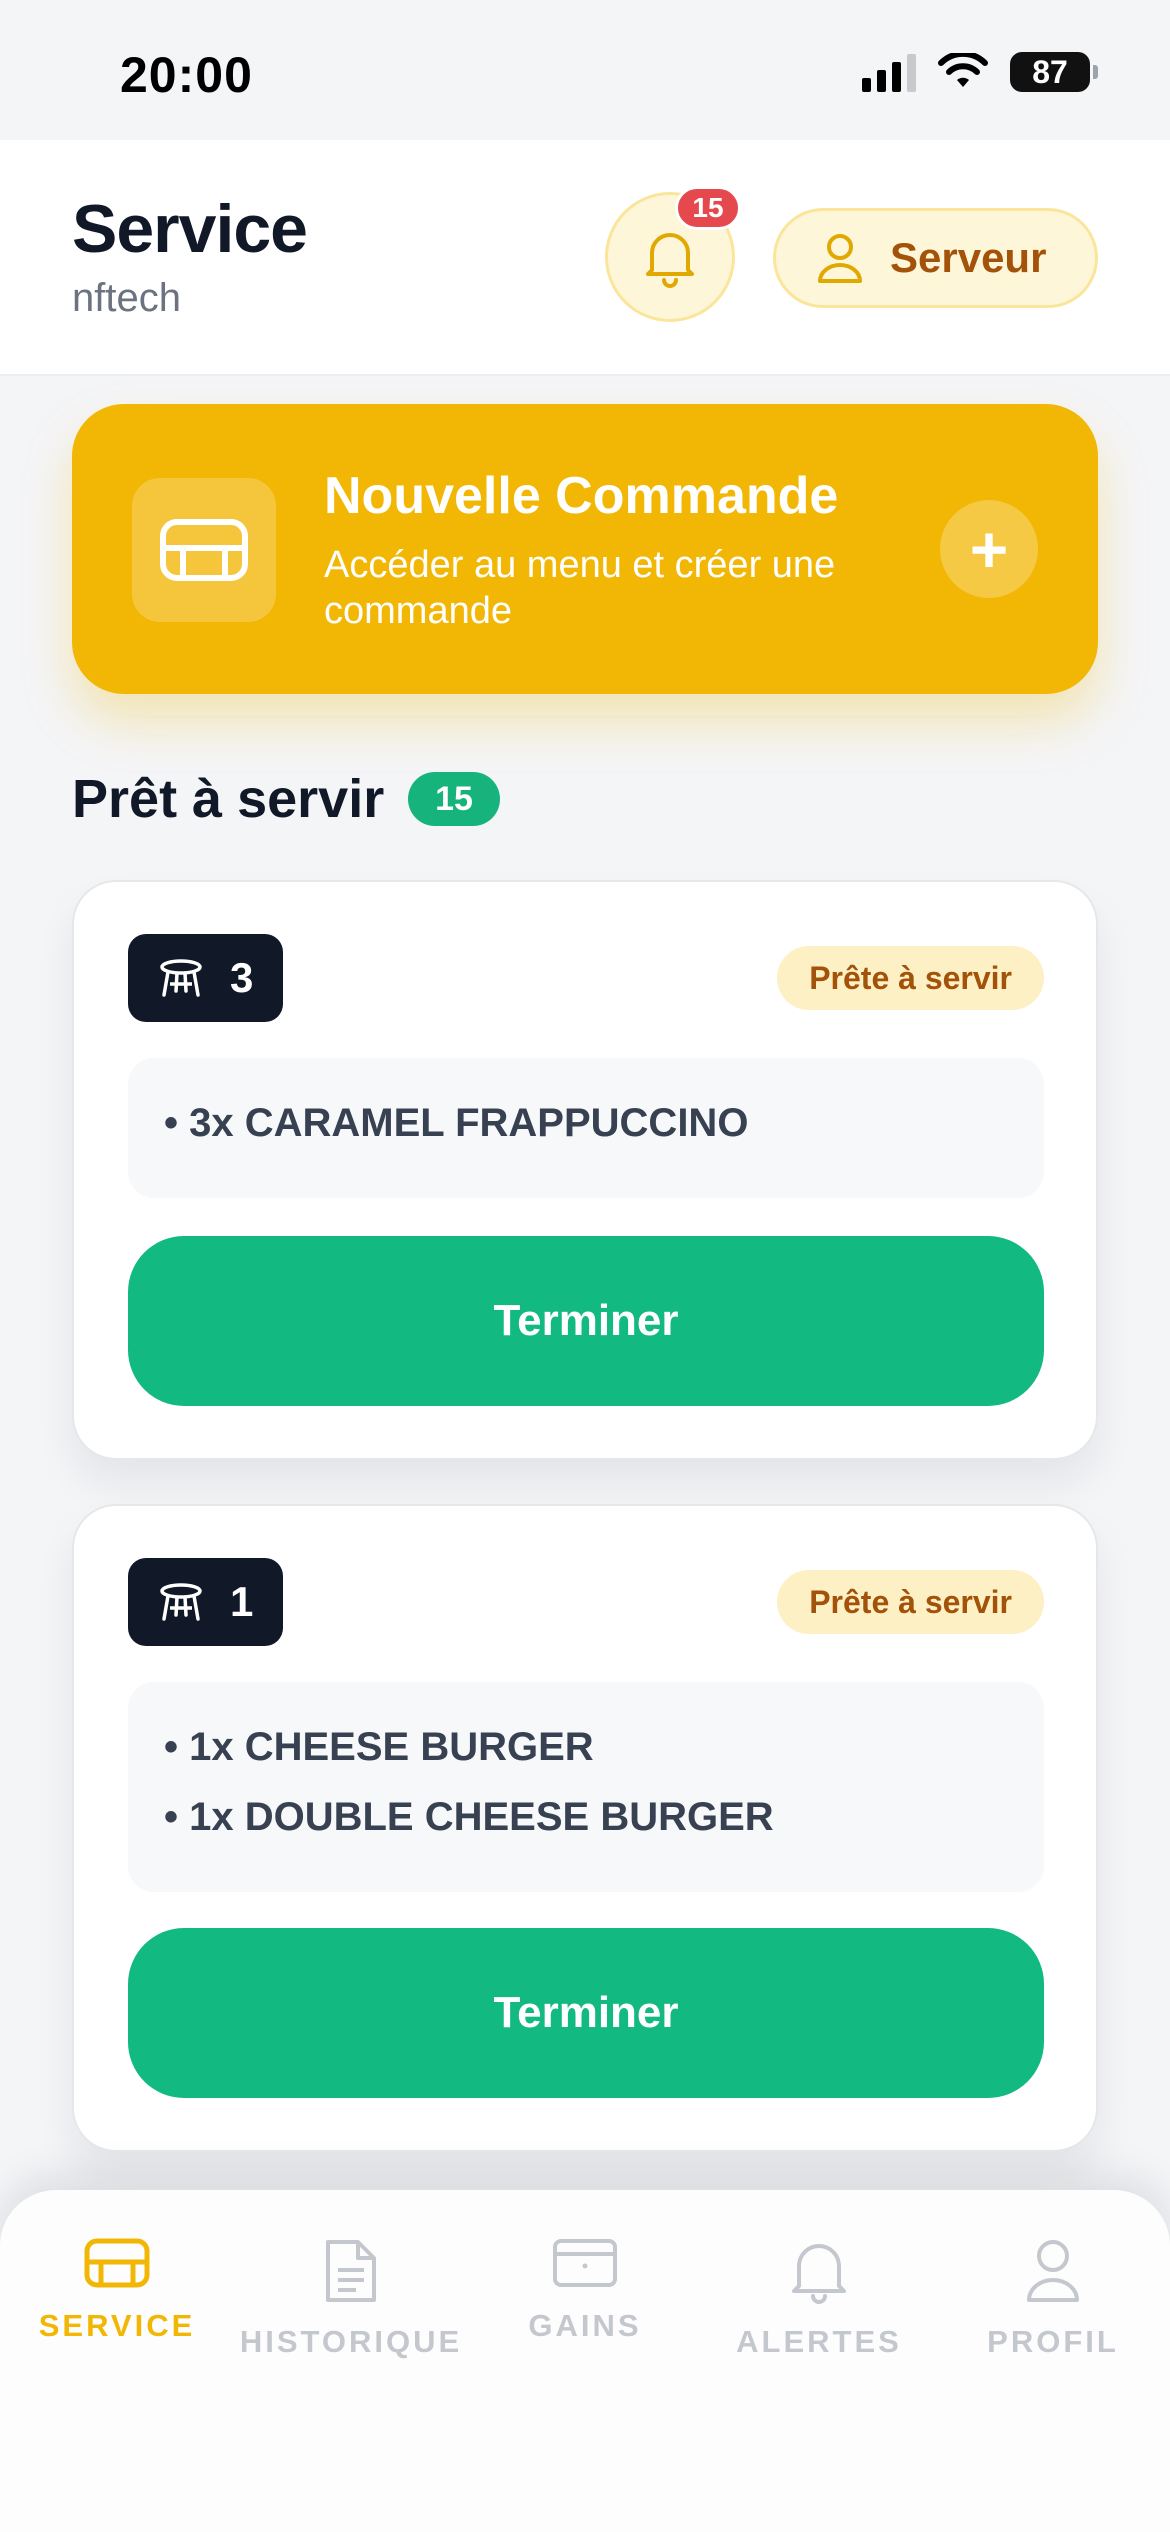 The width and height of the screenshot is (1170, 2532). What do you see at coordinates (585, 258) in the screenshot?
I see `app-header: Service nftech 15 Serveur` at bounding box center [585, 258].